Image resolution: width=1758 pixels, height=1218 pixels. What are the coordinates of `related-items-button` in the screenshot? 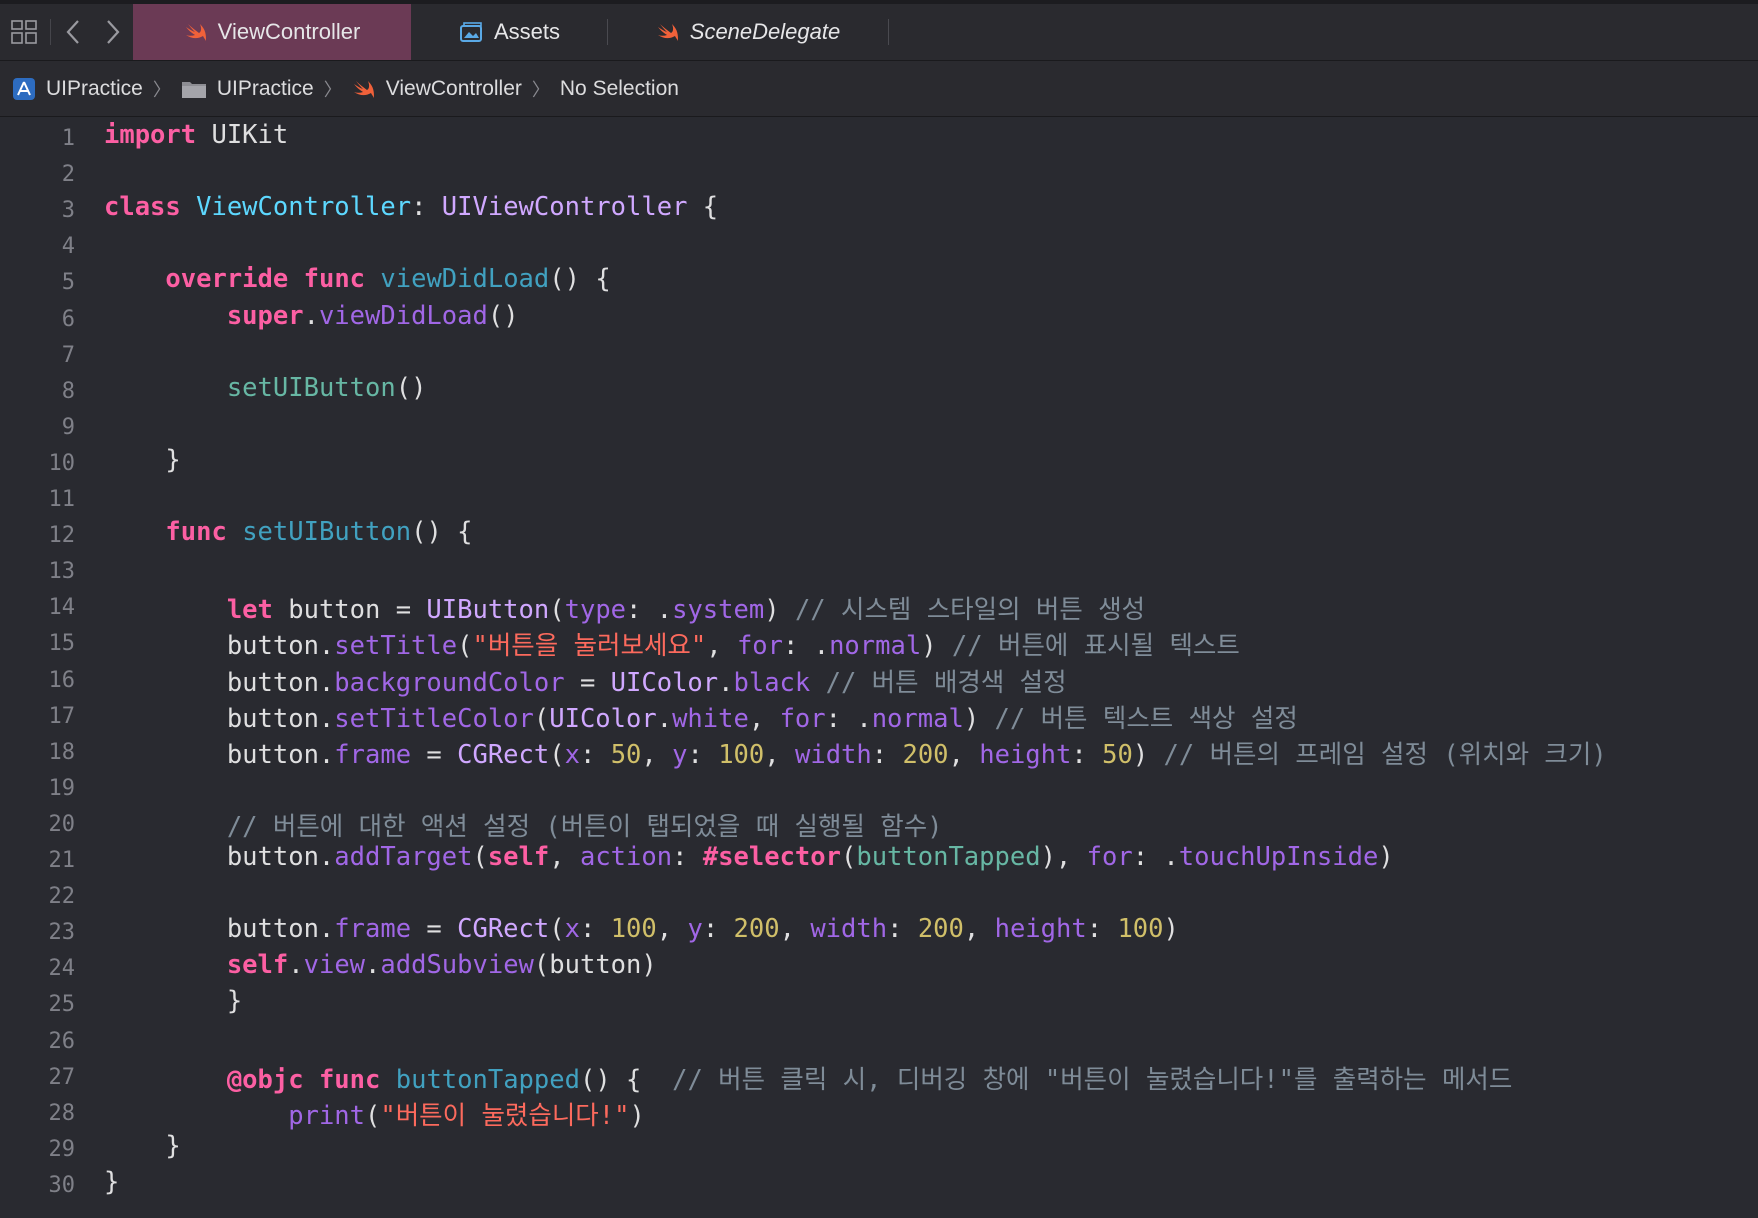 It's located at (24, 32).